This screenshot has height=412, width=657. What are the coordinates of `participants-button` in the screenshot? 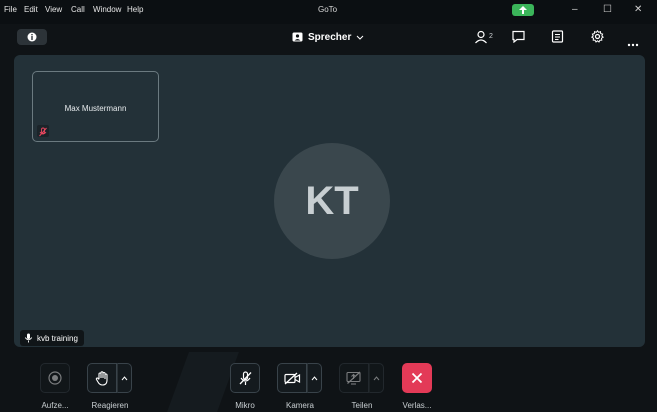 It's located at (481, 39).